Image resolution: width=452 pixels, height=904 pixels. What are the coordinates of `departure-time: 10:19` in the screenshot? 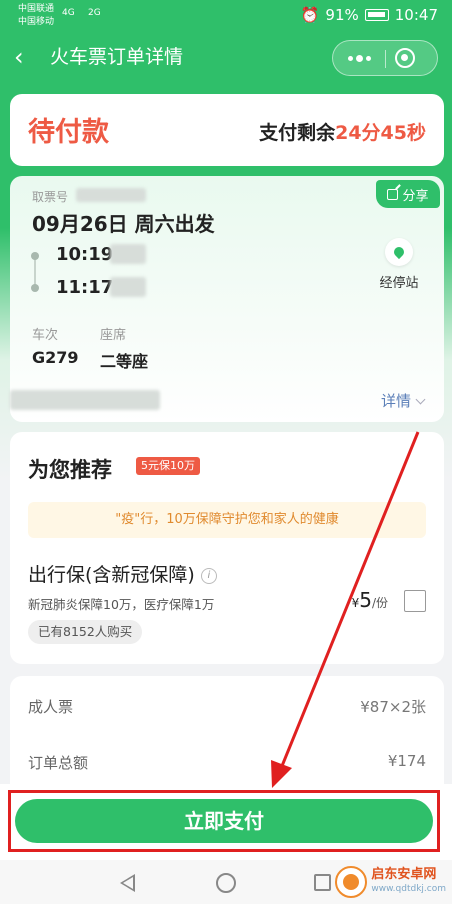 It's located at (85, 254).